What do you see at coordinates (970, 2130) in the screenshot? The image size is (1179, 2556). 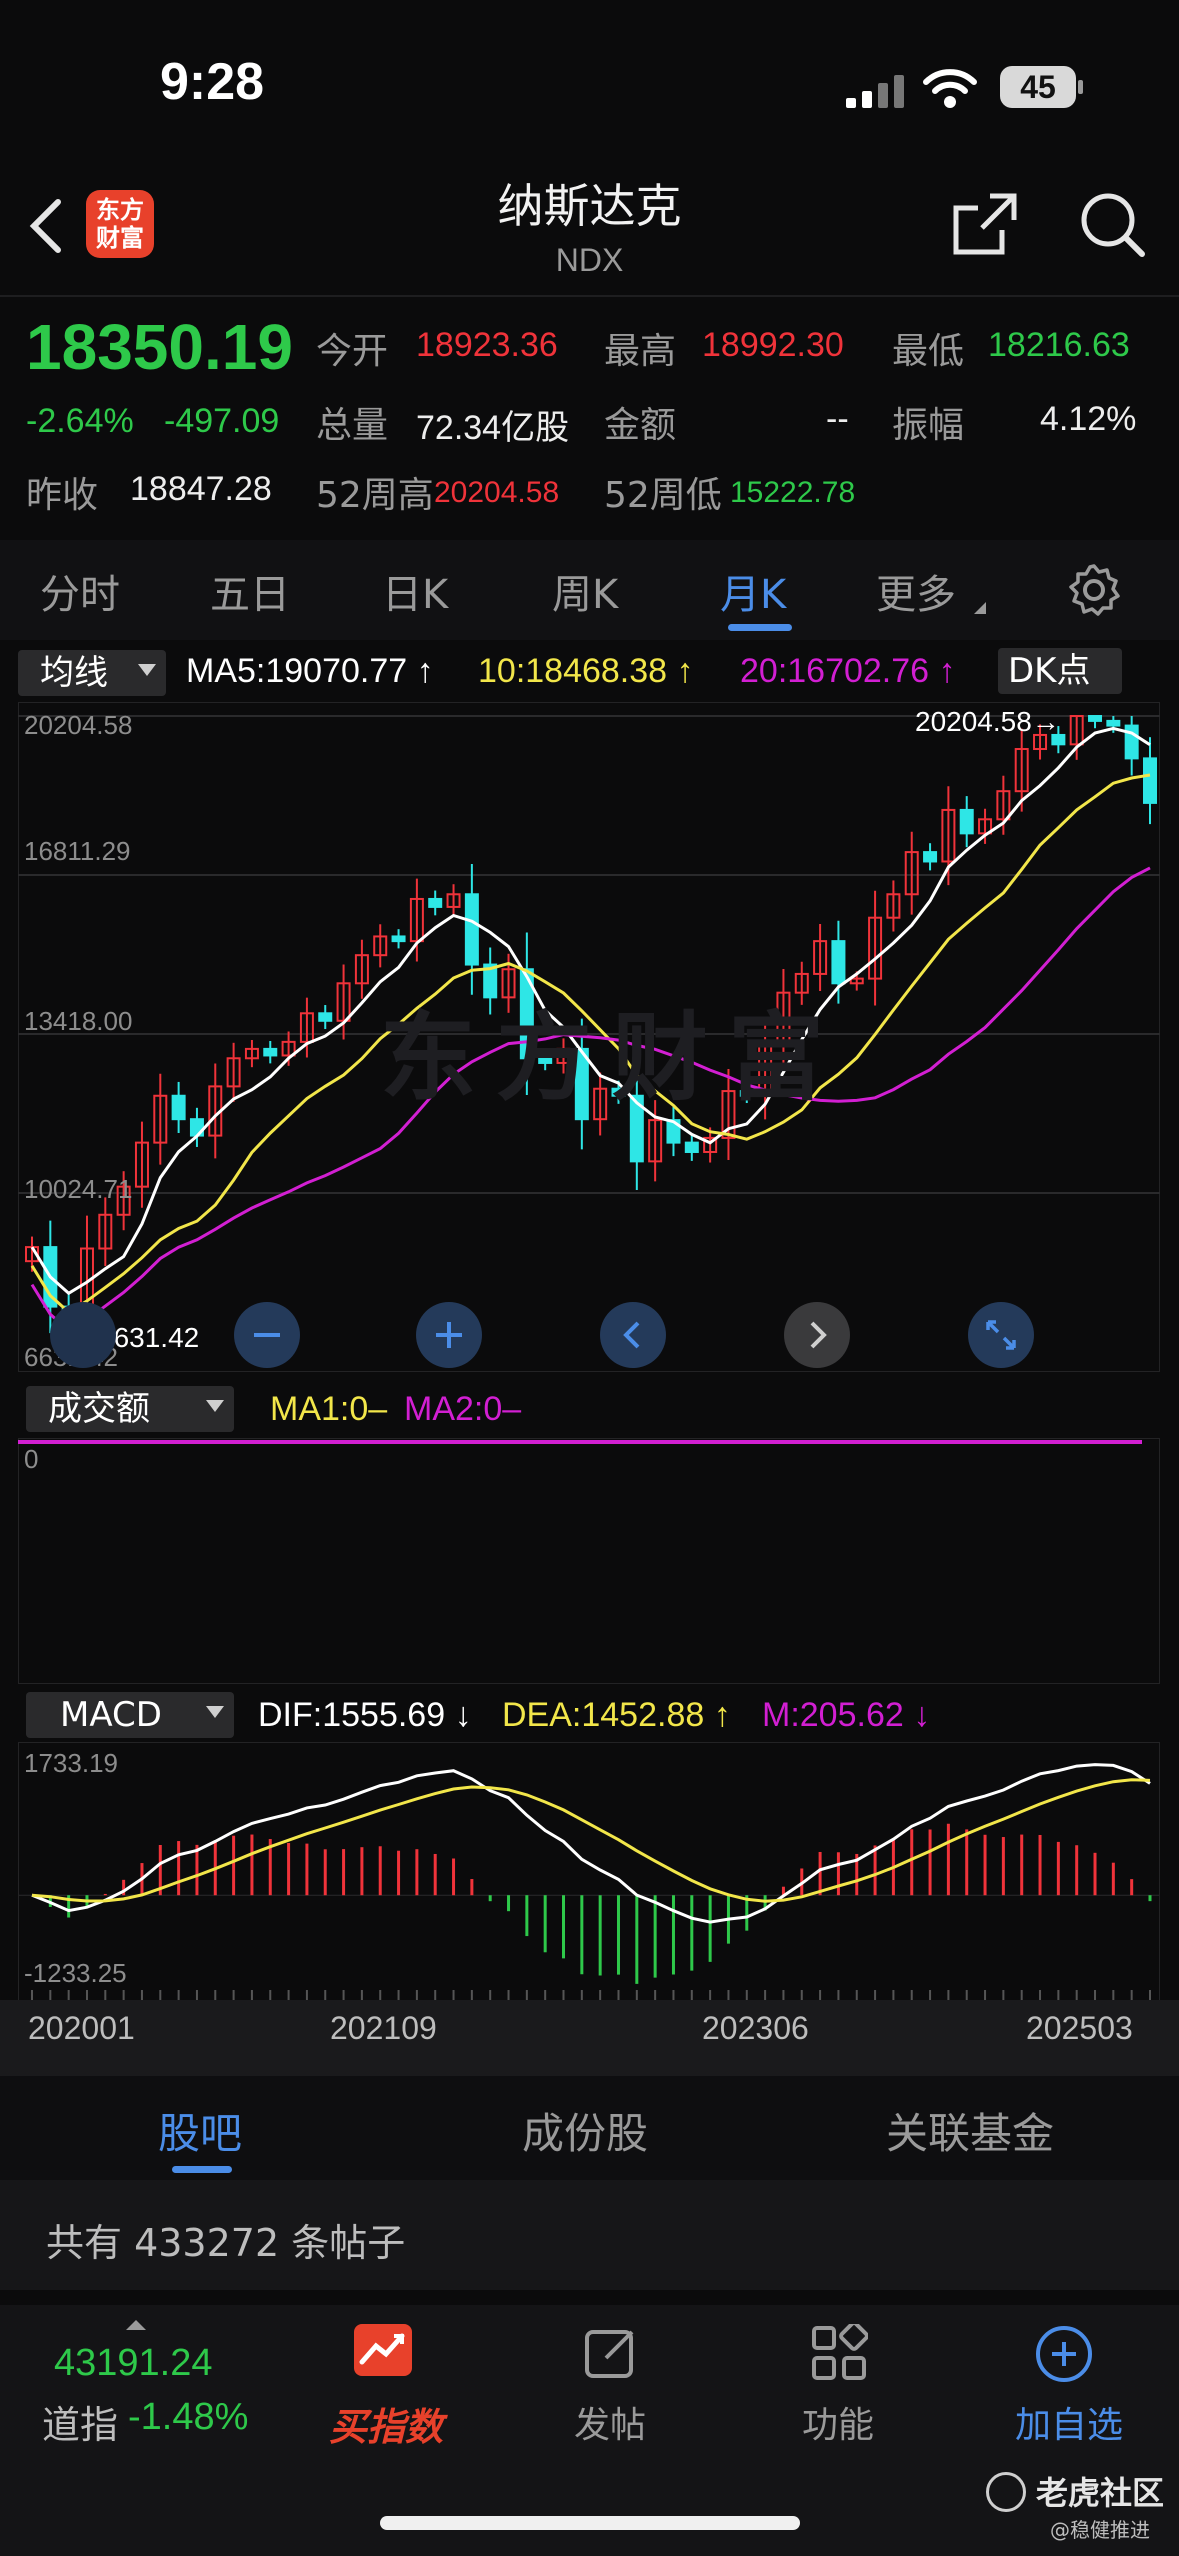 I see `tab-related-funds: 关联基金` at bounding box center [970, 2130].